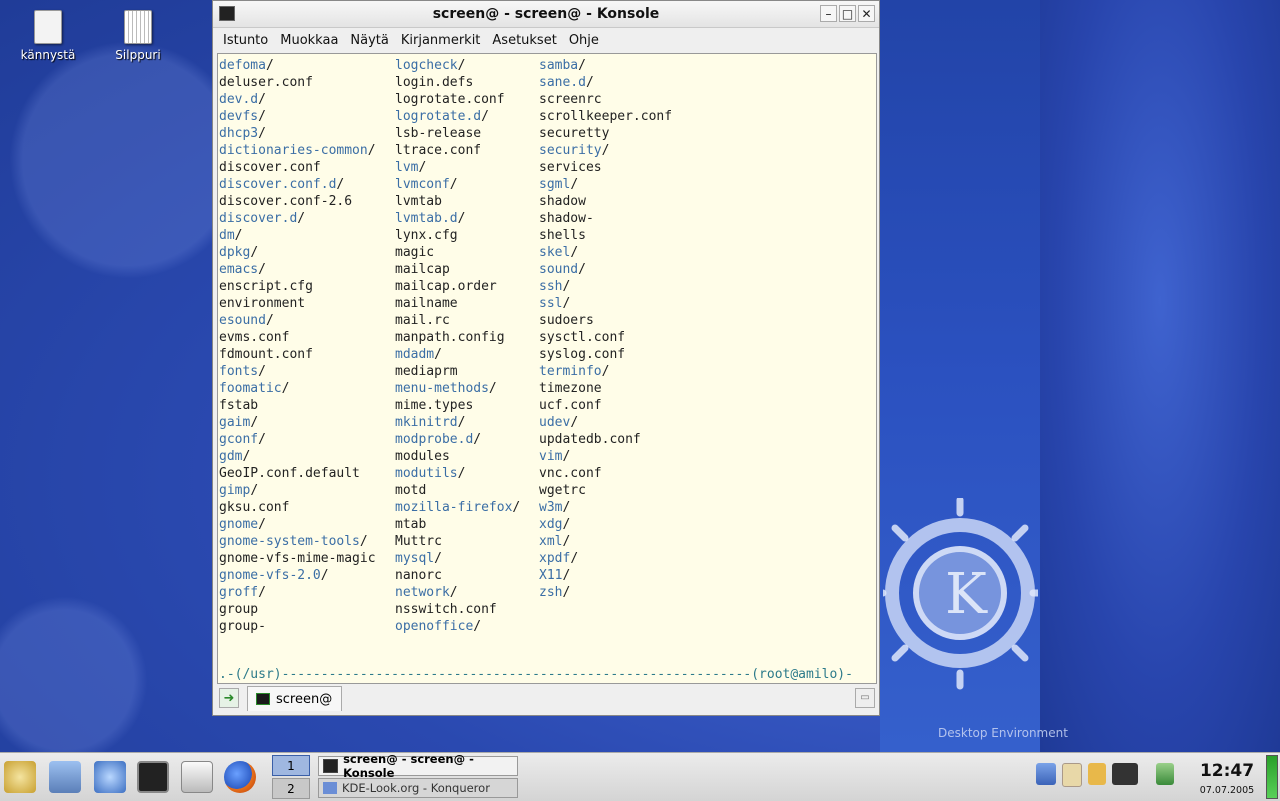 The image size is (1280, 801). Describe the element at coordinates (239, 371) in the screenshot. I see `directory-name: fonts` at that location.